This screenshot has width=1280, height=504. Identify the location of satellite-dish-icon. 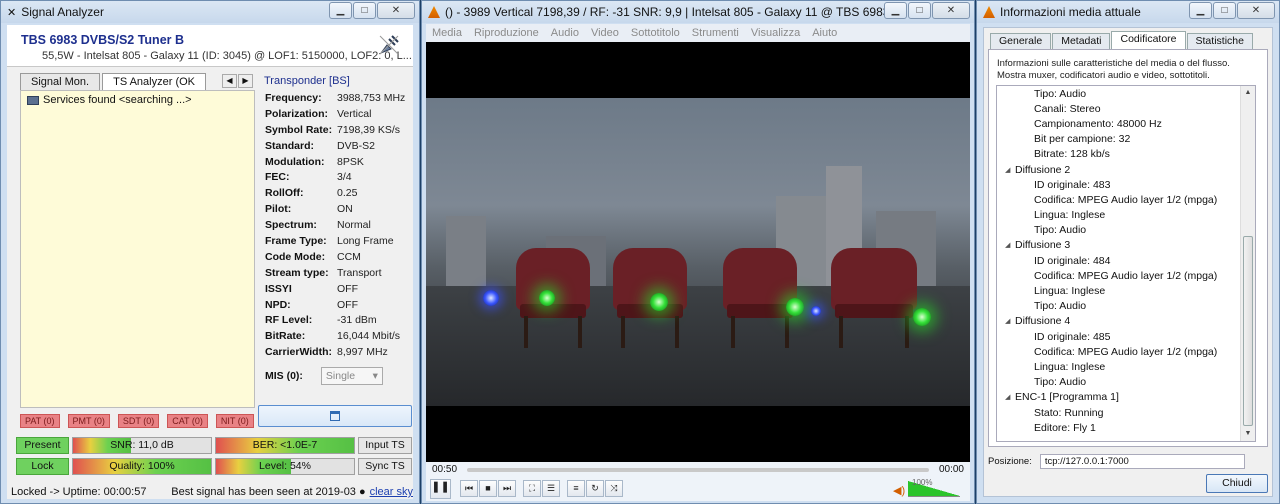
(389, 45).